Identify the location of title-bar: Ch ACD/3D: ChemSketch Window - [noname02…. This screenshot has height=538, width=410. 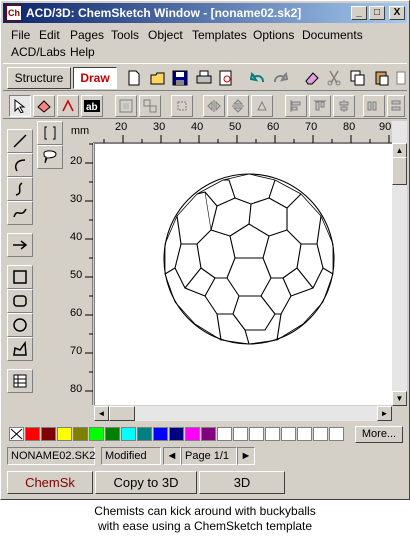
(205, 13).